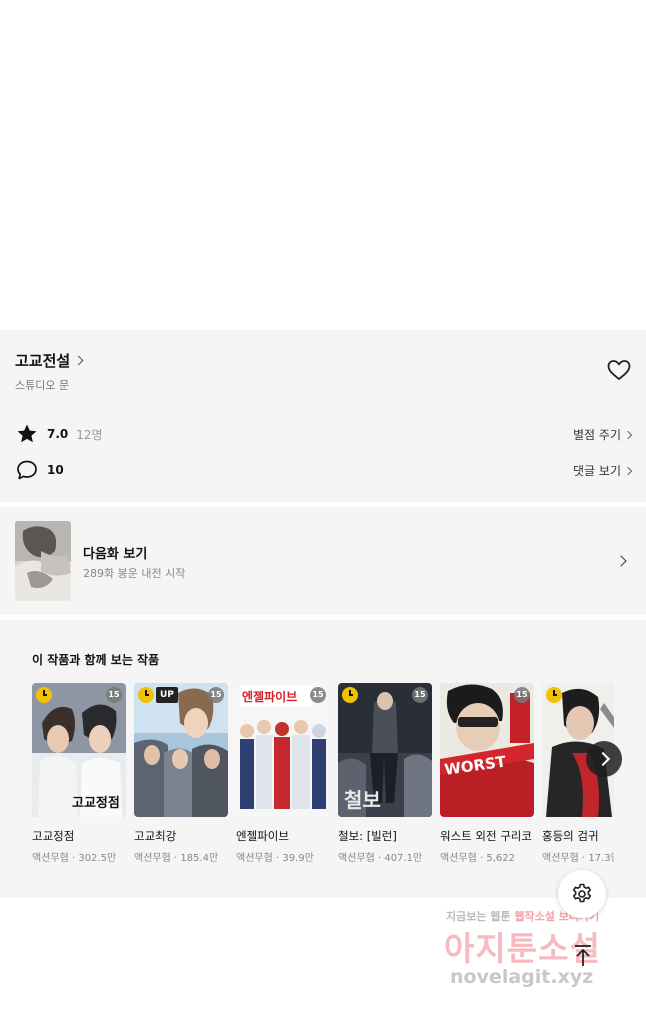  Describe the element at coordinates (283, 750) in the screenshot. I see `cover-thumbnail: 엔젤파이브 15` at that location.